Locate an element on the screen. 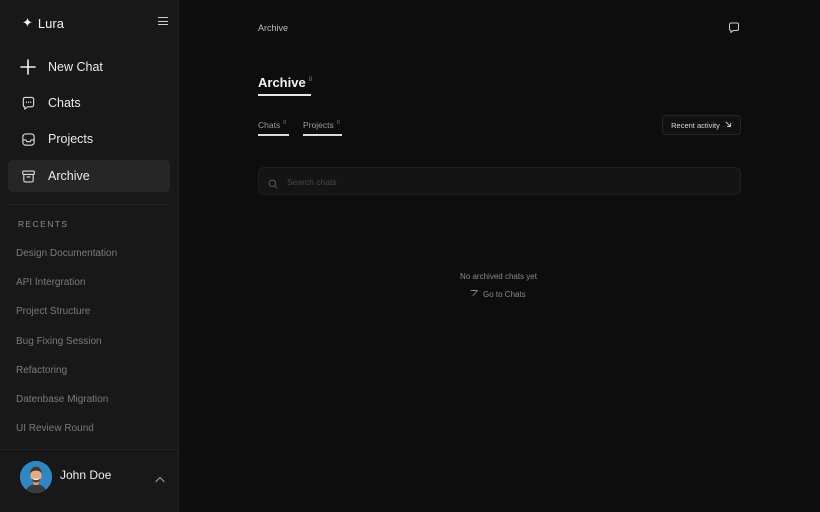 Image resolution: width=820 pixels, height=512 pixels. empty-state-message: No archived chats yet is located at coordinates (498, 276).